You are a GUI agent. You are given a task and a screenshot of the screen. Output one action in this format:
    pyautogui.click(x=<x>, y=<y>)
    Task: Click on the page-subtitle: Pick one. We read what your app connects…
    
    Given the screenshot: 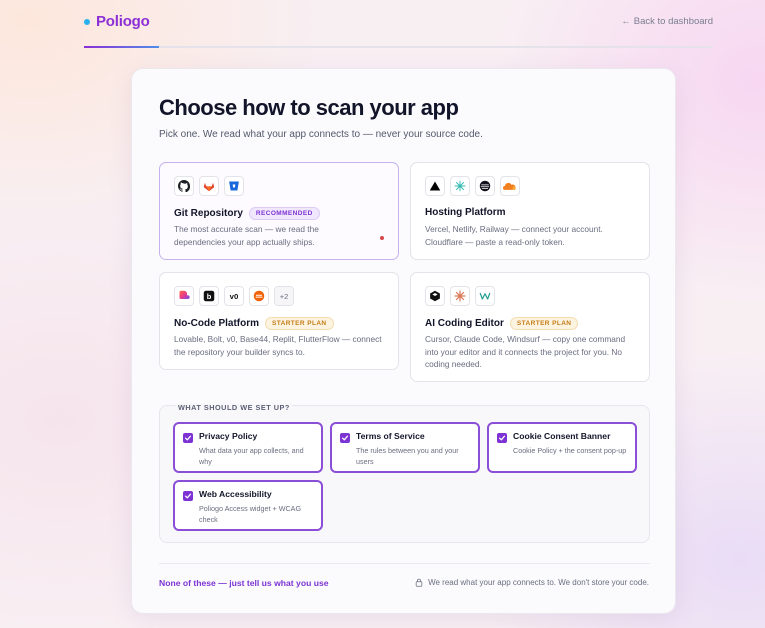 What is the action you would take?
    pyautogui.click(x=321, y=134)
    